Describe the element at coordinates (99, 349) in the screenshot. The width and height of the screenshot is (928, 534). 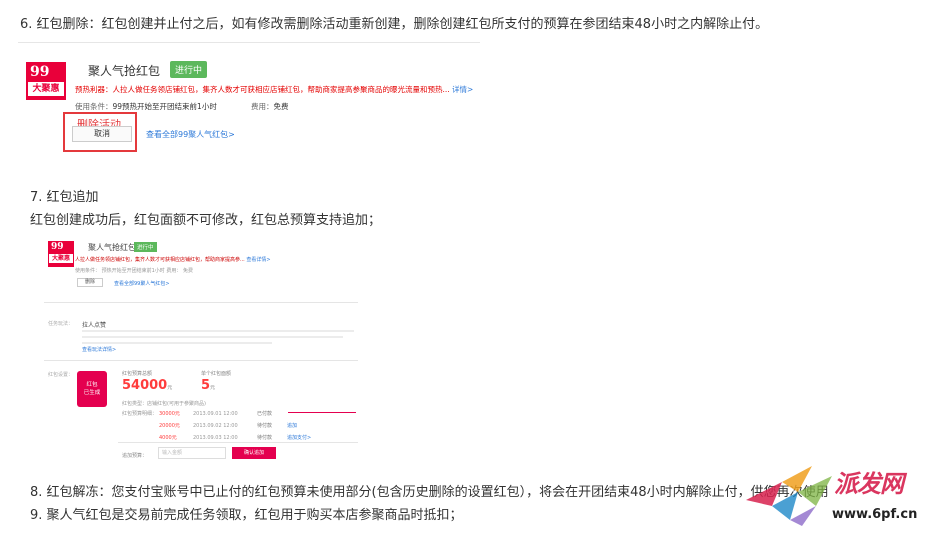
I see `task-details-link: 查看玩法详情>` at that location.